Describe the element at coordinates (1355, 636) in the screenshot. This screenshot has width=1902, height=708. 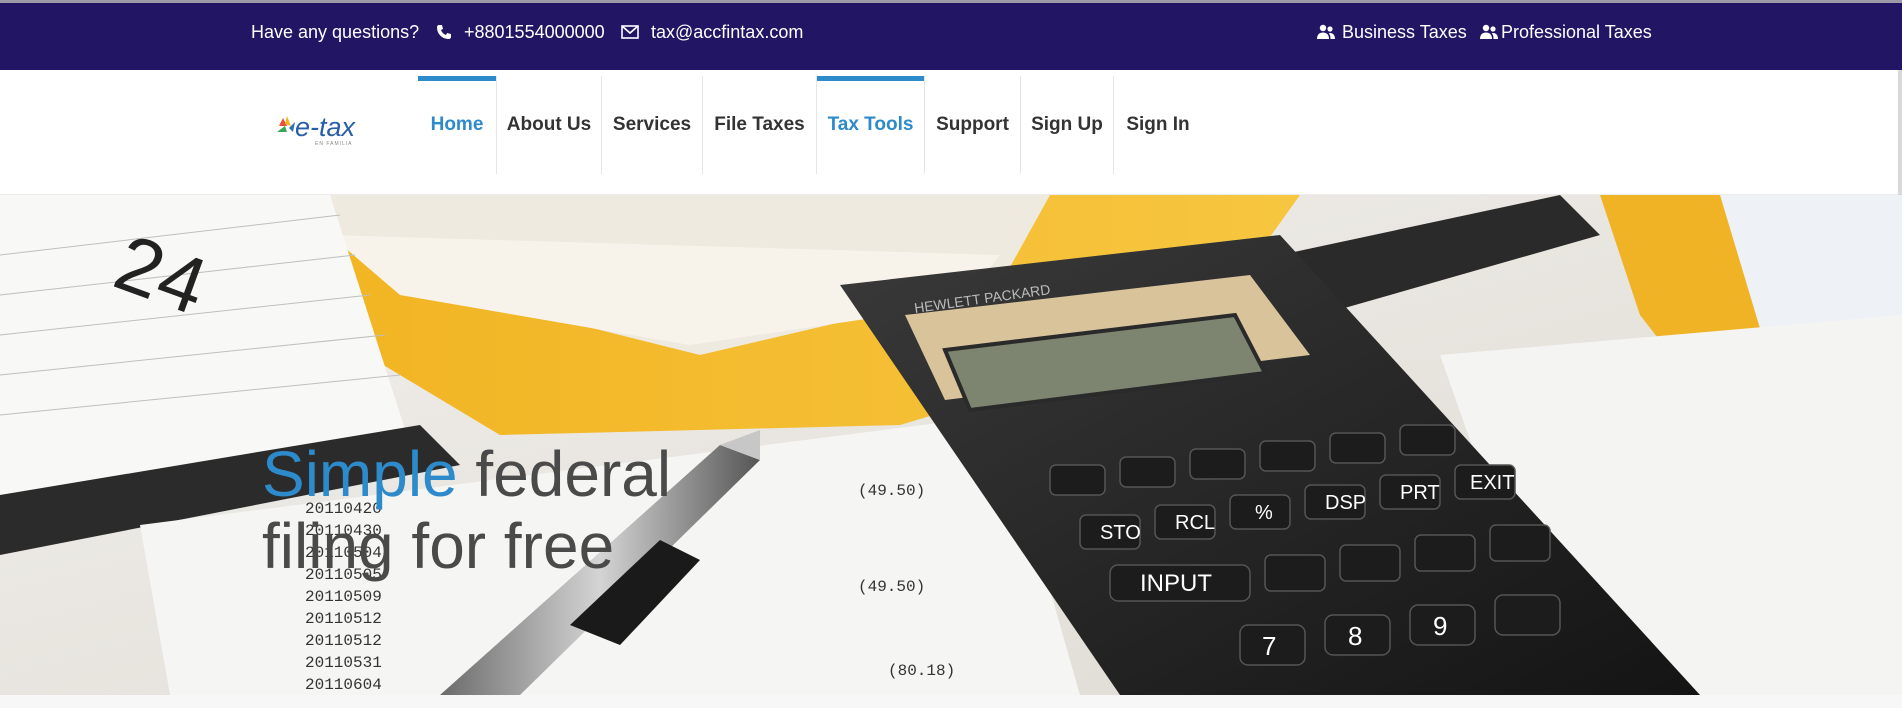
I see `svg-text: 8` at that location.